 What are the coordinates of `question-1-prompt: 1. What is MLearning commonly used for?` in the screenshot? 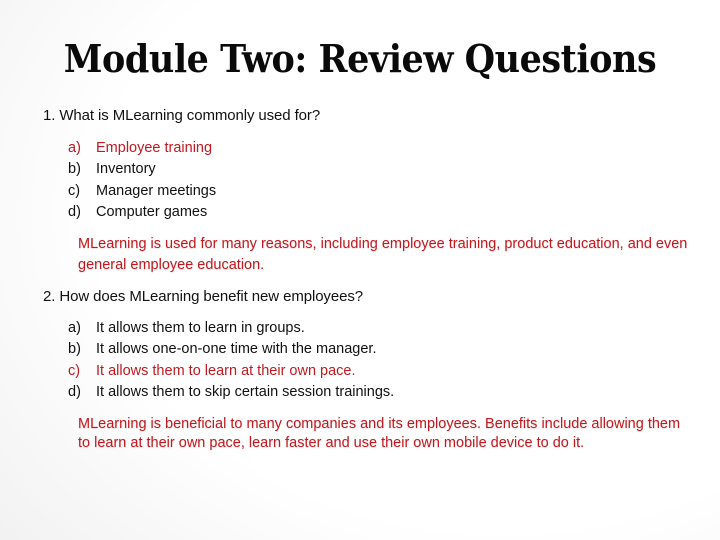 It's located at (182, 115).